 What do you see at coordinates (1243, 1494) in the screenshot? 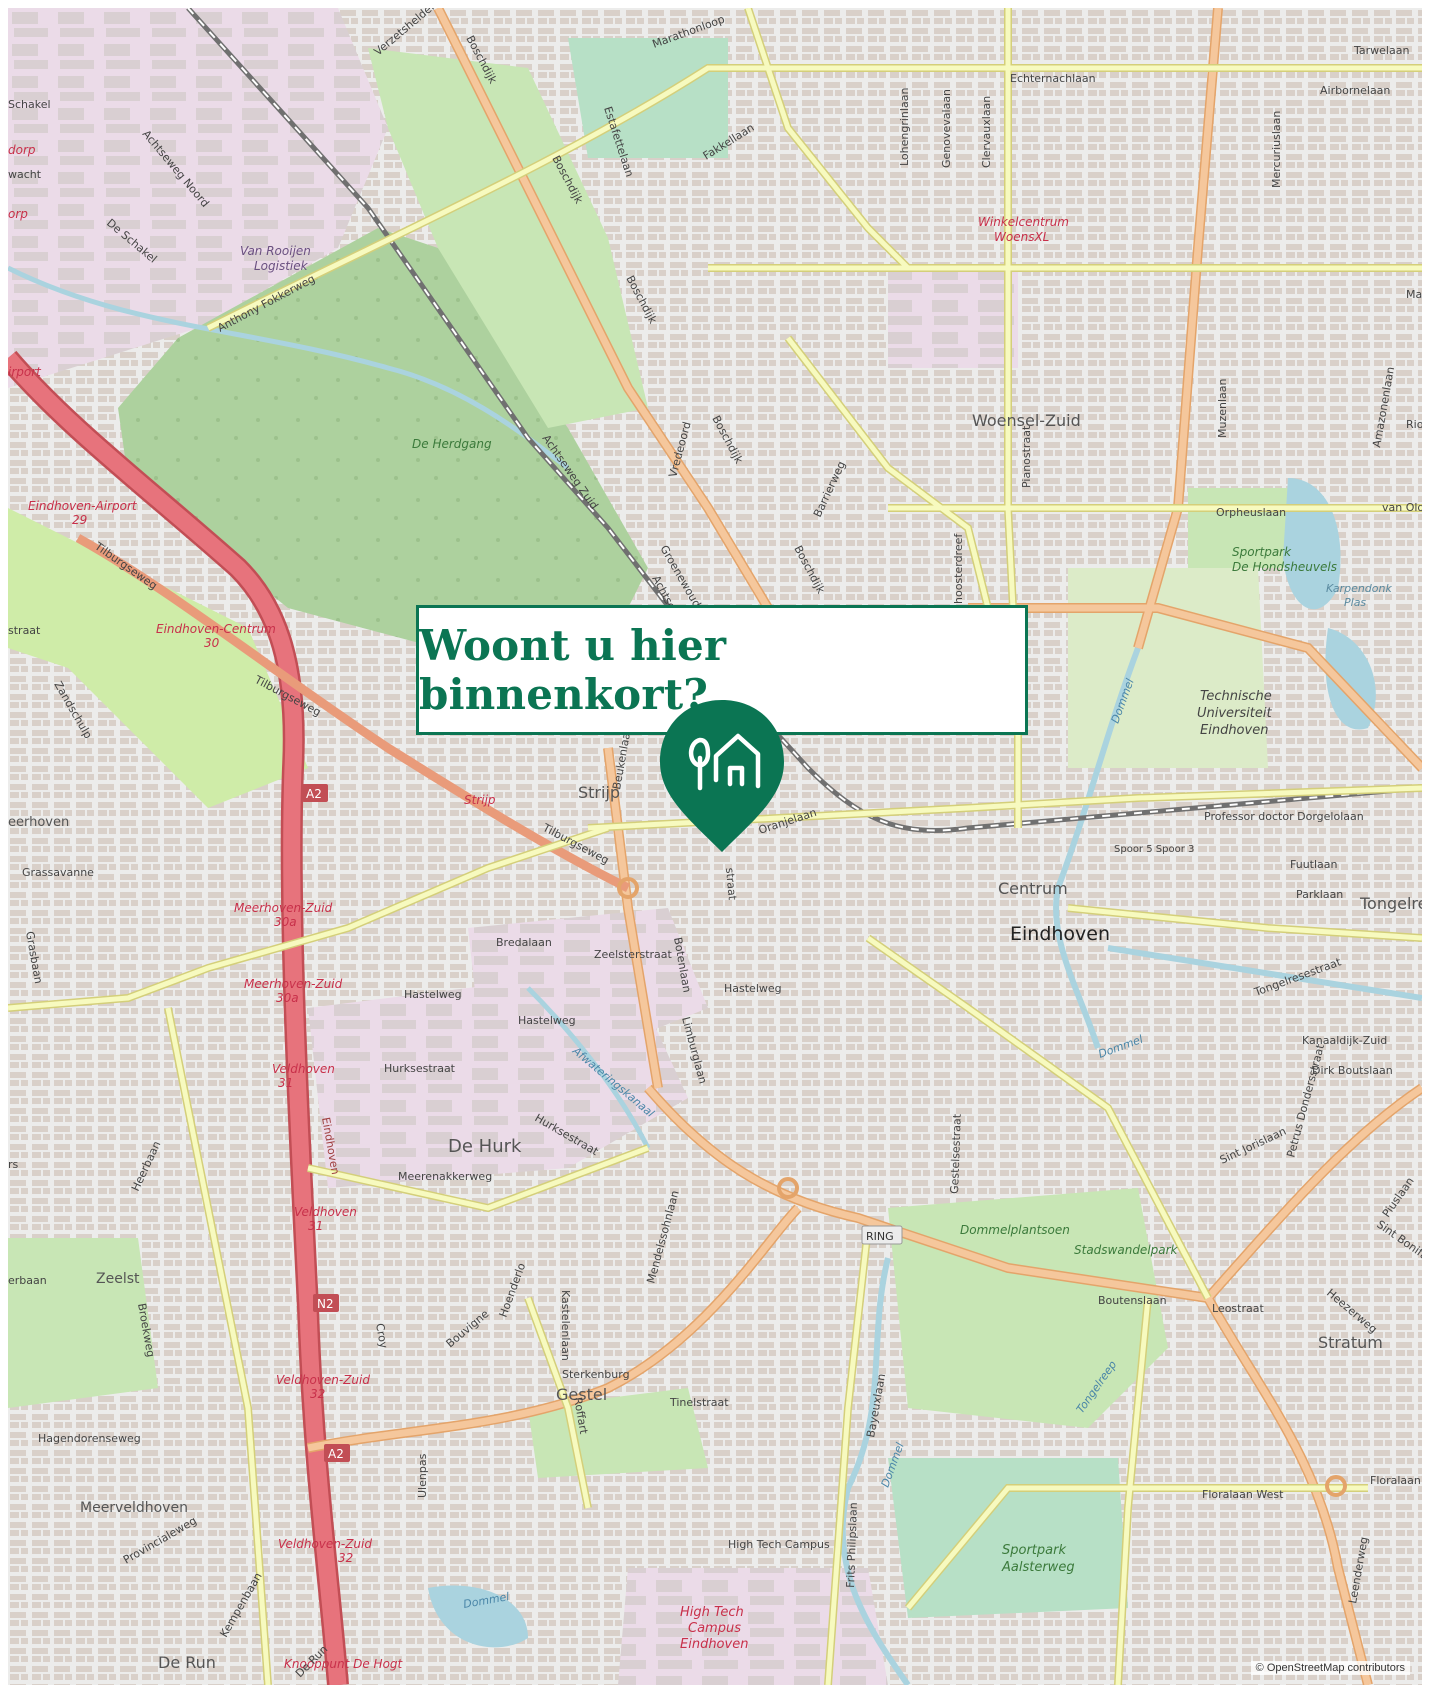
I see `street-floralaan-west: Floralaan West` at bounding box center [1243, 1494].